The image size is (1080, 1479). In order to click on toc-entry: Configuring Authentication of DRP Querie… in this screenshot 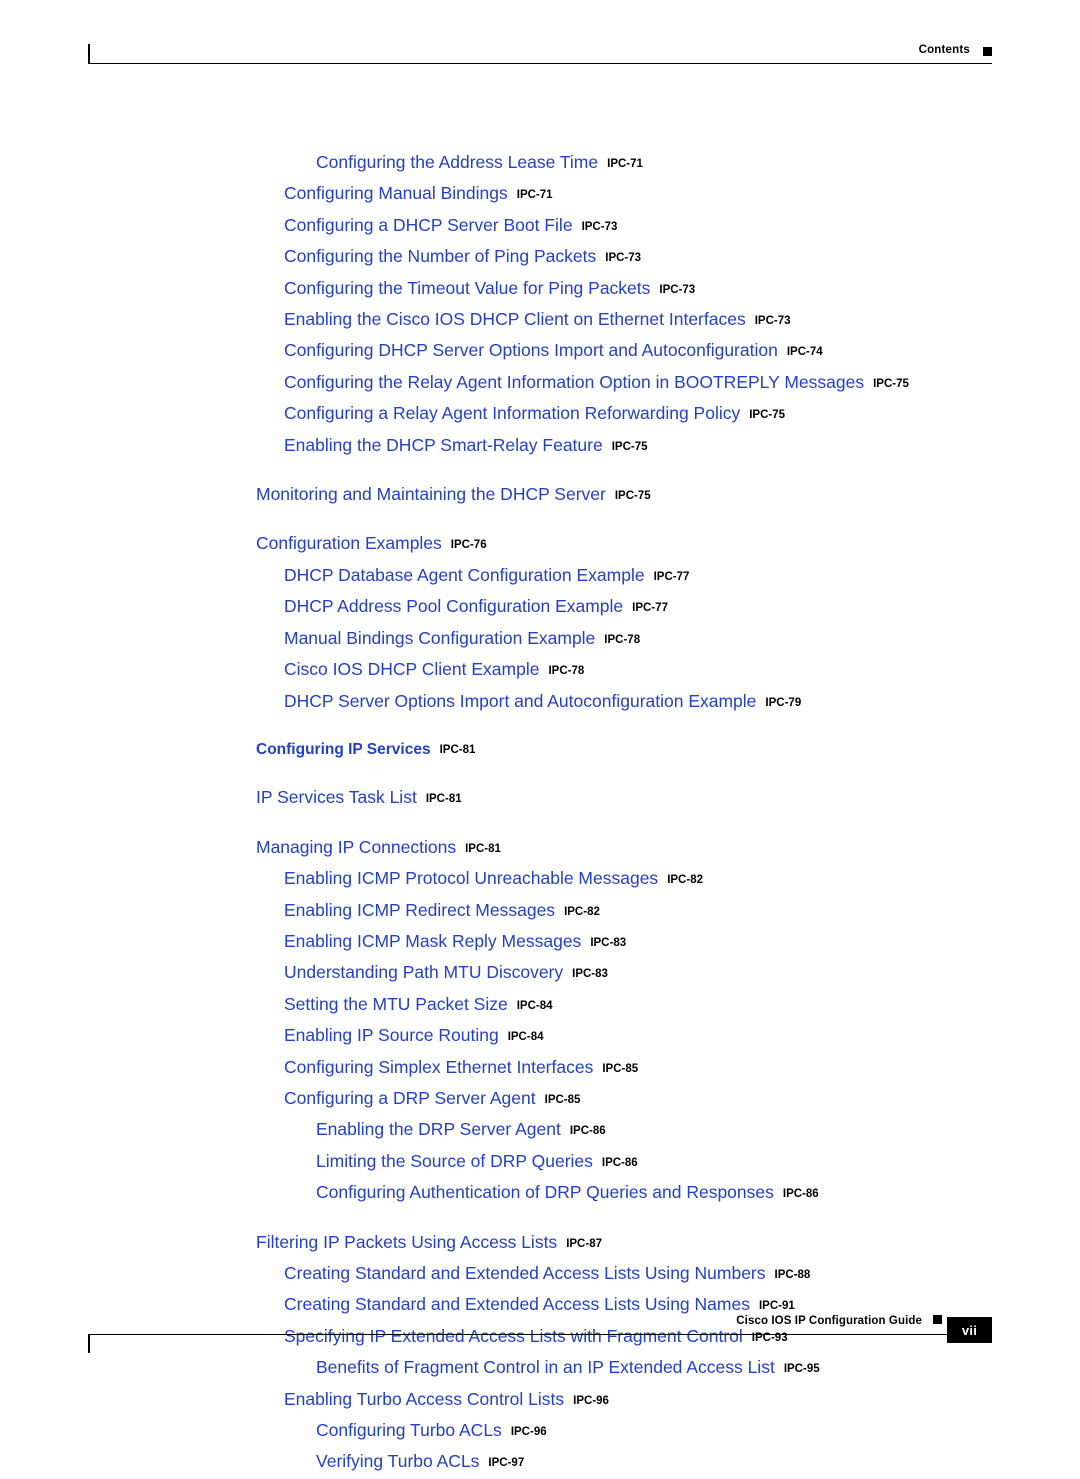, I will do `click(540, 1193)`.